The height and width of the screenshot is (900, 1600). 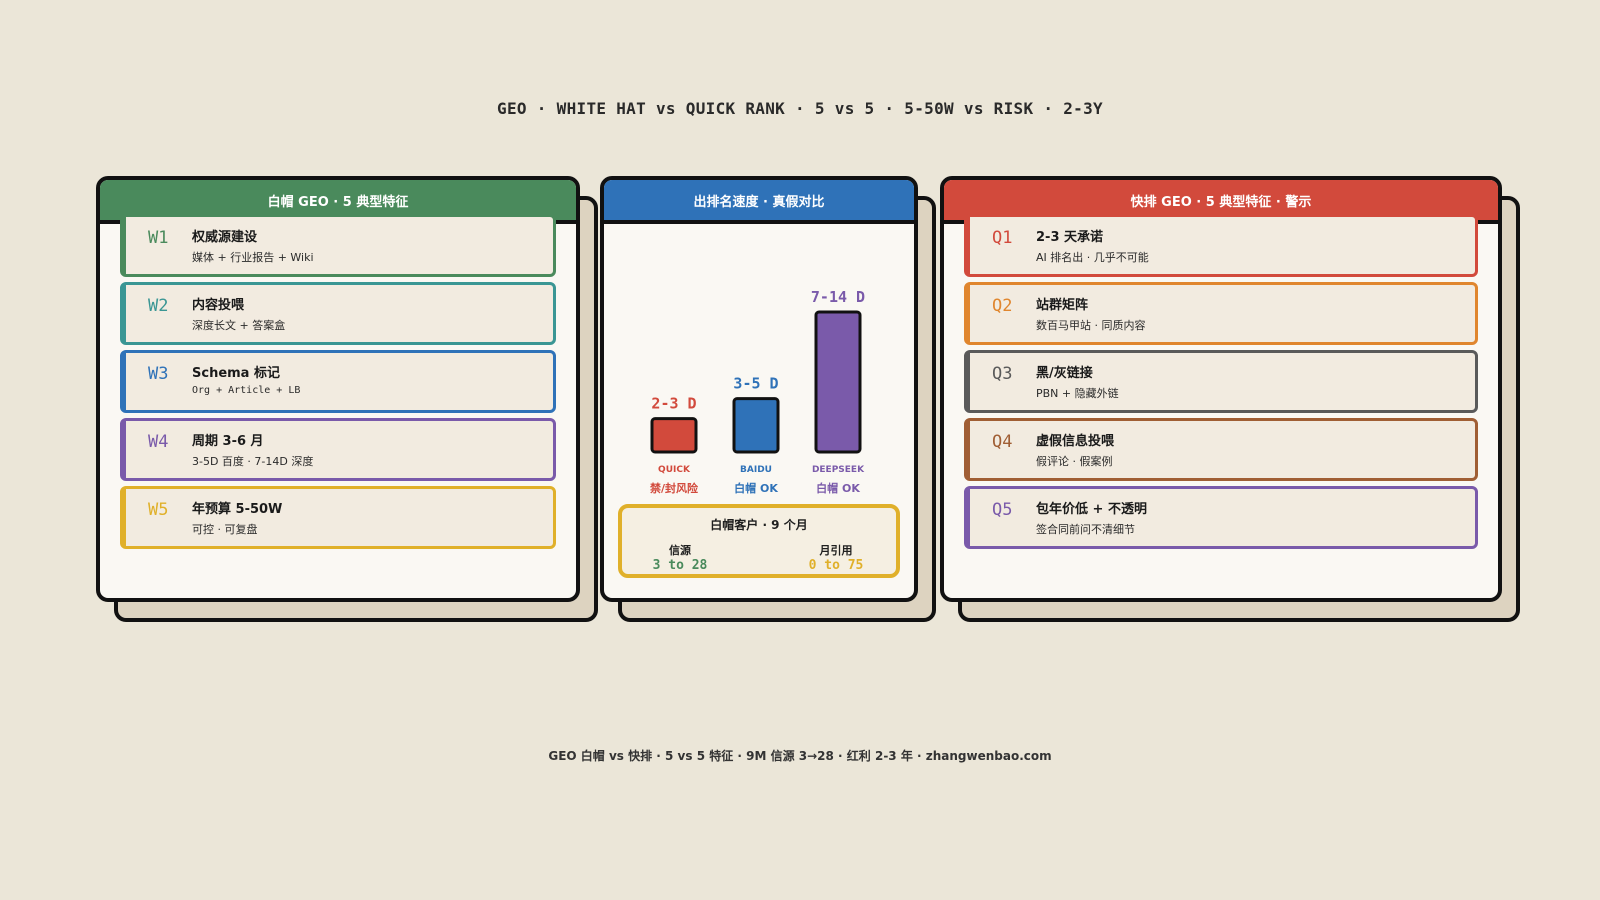 I want to click on white-hat-card-w4: W4 周期 3-6 月 3-5D 百度 · 7-14D 深度, so click(x=338, y=449).